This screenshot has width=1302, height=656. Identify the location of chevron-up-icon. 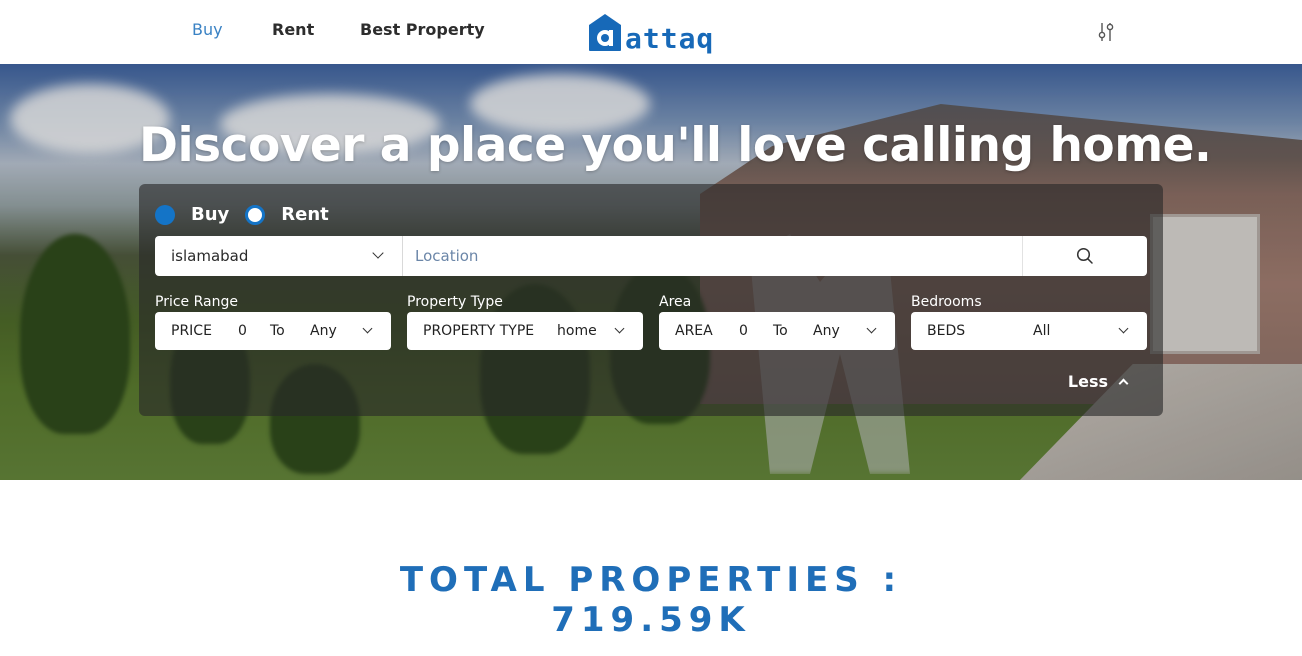
(1123, 383).